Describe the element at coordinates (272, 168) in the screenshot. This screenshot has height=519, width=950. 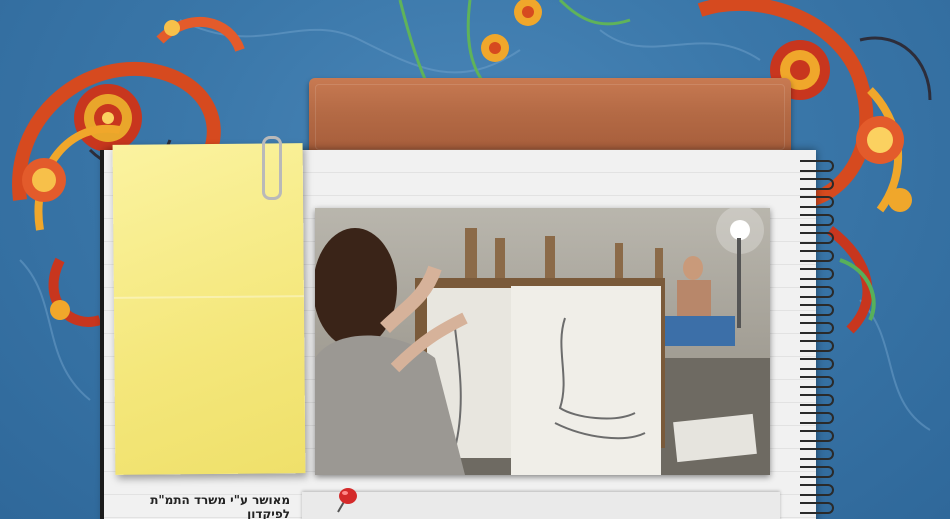
I see `paperclip-icon` at that location.